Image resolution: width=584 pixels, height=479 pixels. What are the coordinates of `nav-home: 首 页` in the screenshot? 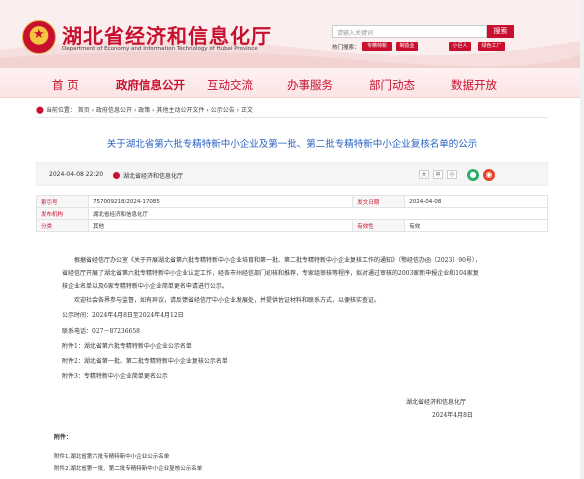 It's located at (65, 85).